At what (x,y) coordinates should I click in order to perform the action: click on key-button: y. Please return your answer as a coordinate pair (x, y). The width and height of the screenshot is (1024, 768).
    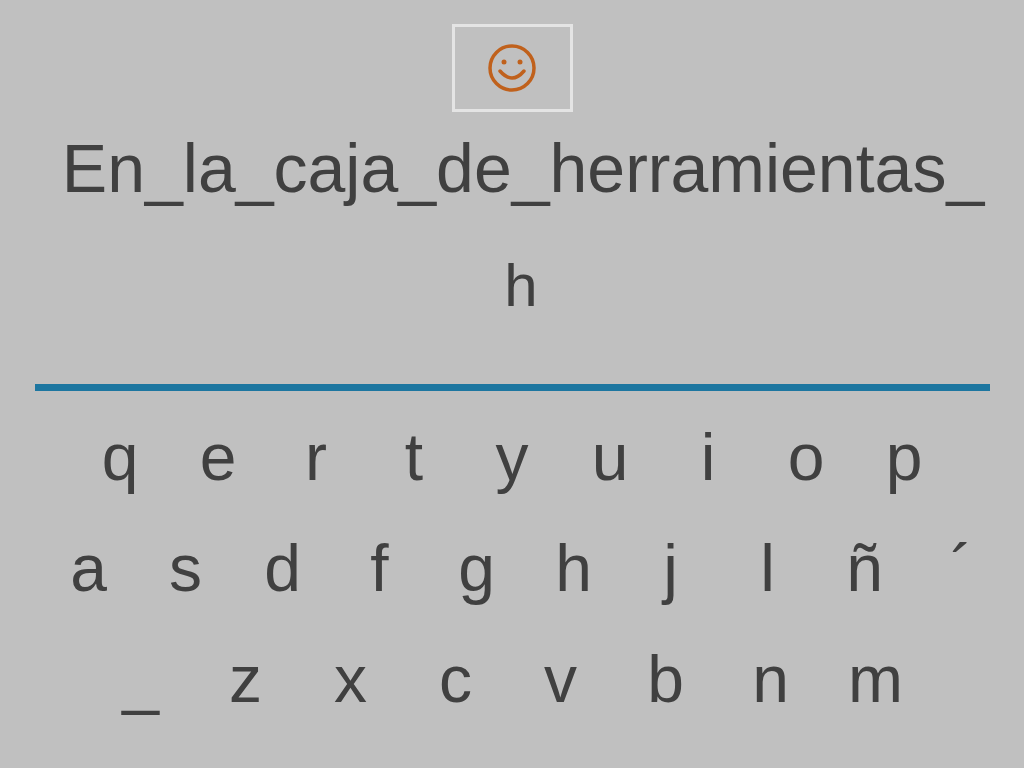
    Looking at the image, I should click on (512, 456).